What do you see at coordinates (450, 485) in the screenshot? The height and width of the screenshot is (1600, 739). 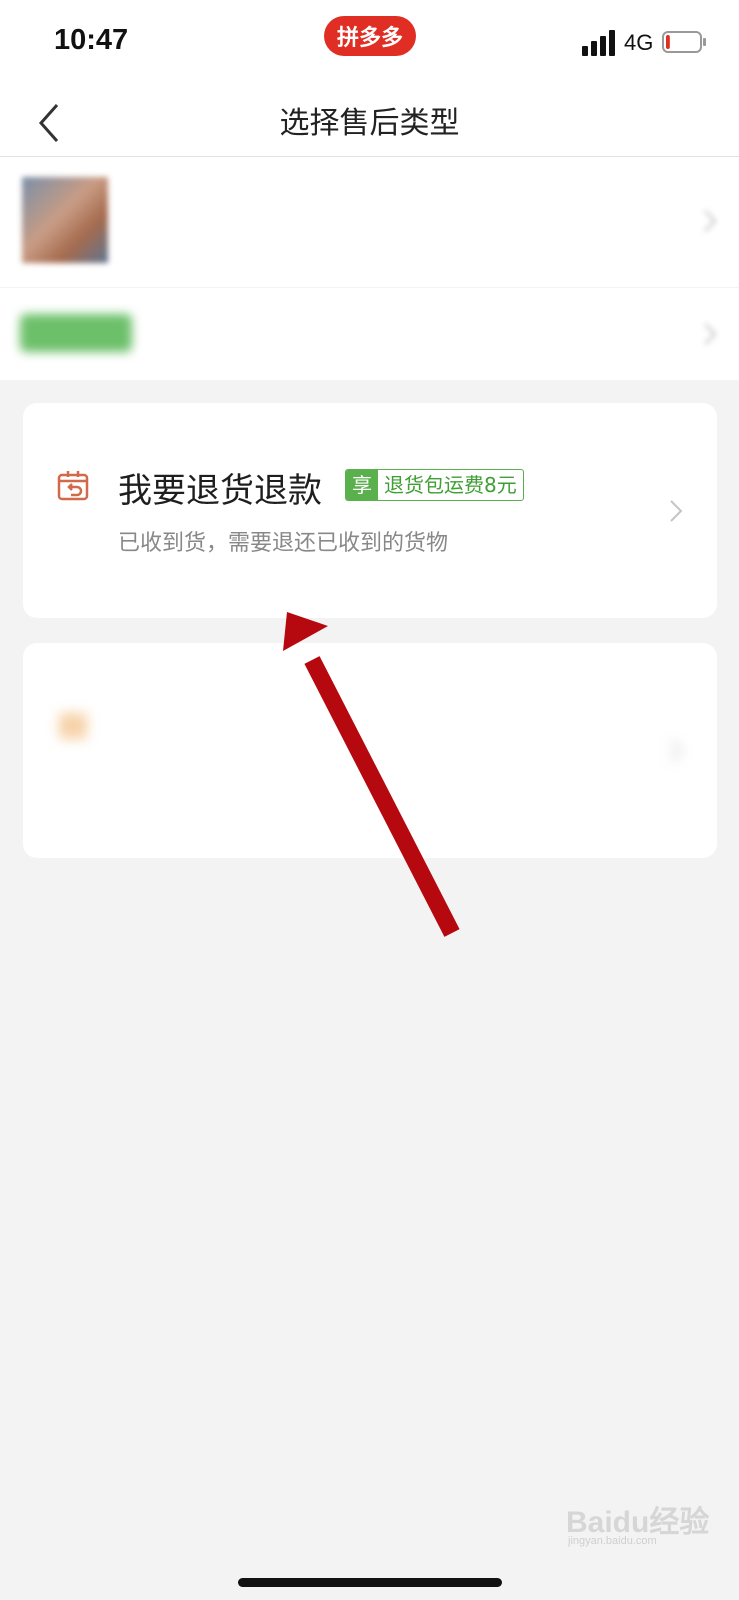 I see `perk-text: 退货包运费8元` at bounding box center [450, 485].